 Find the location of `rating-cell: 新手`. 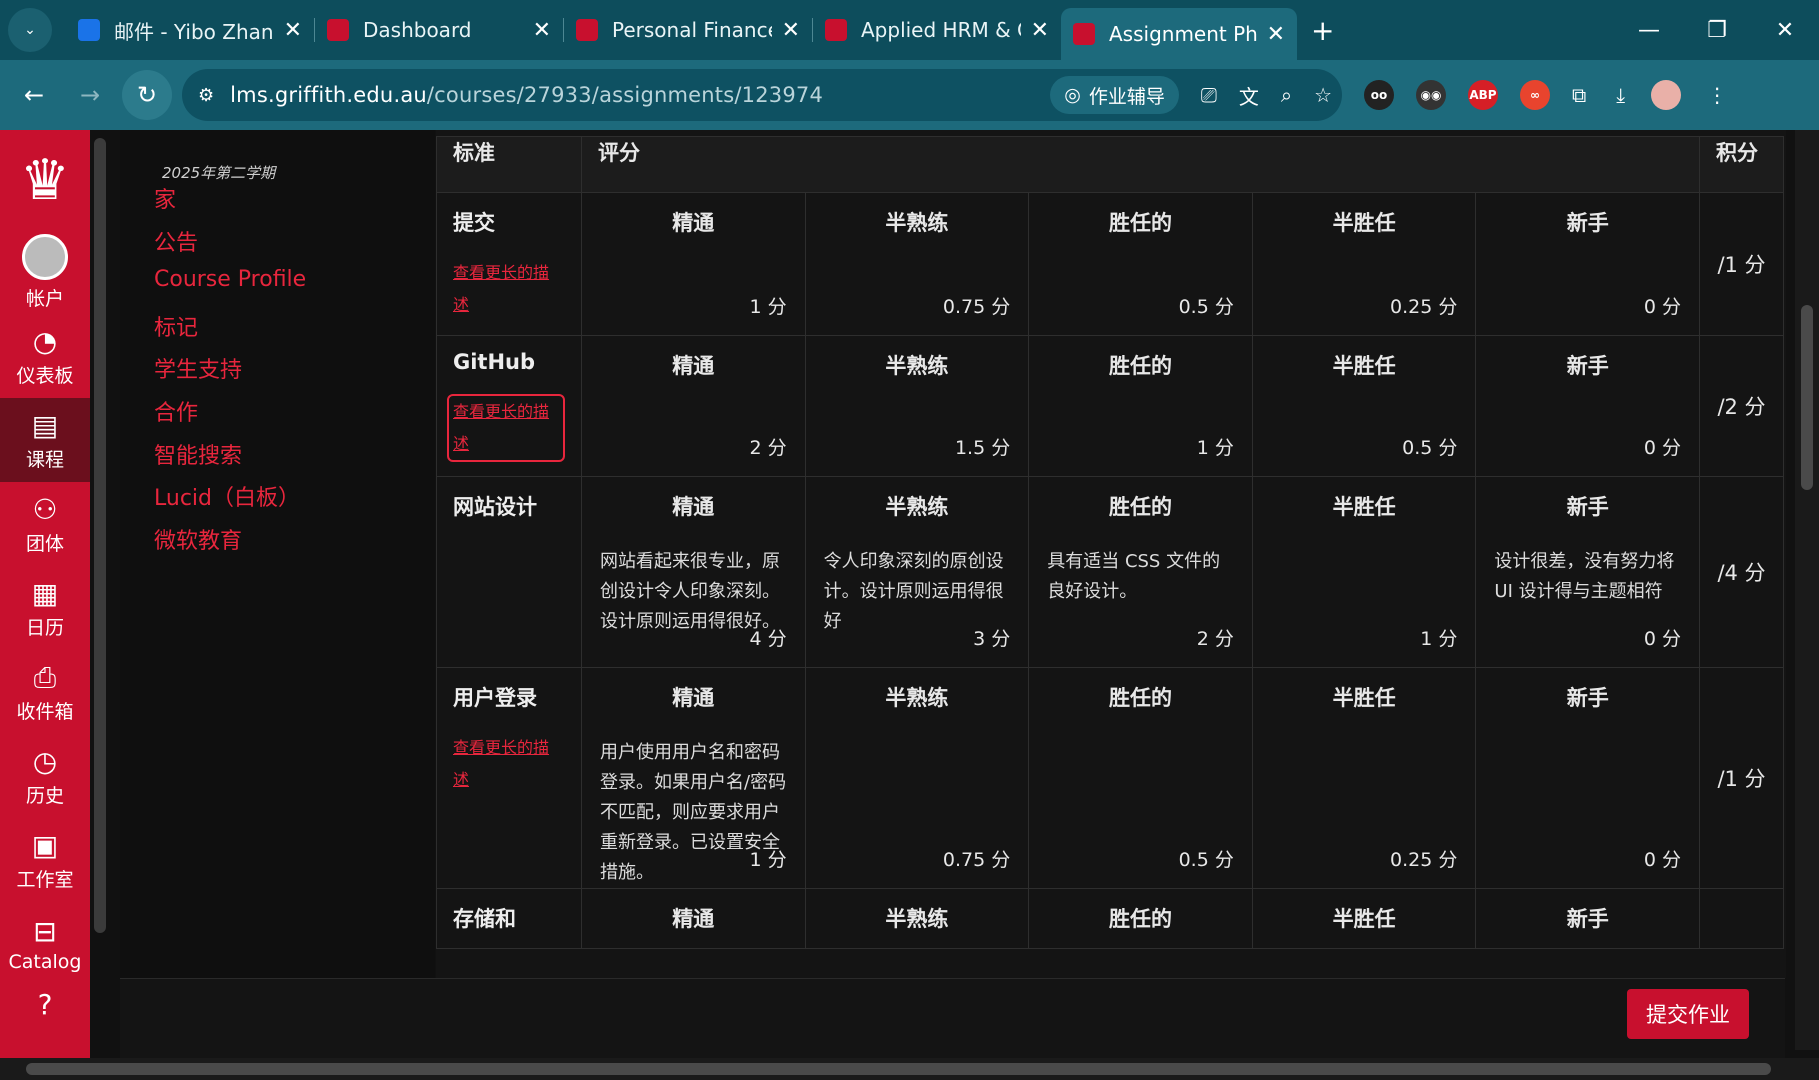

rating-cell: 新手 is located at coordinates (1588, 918).